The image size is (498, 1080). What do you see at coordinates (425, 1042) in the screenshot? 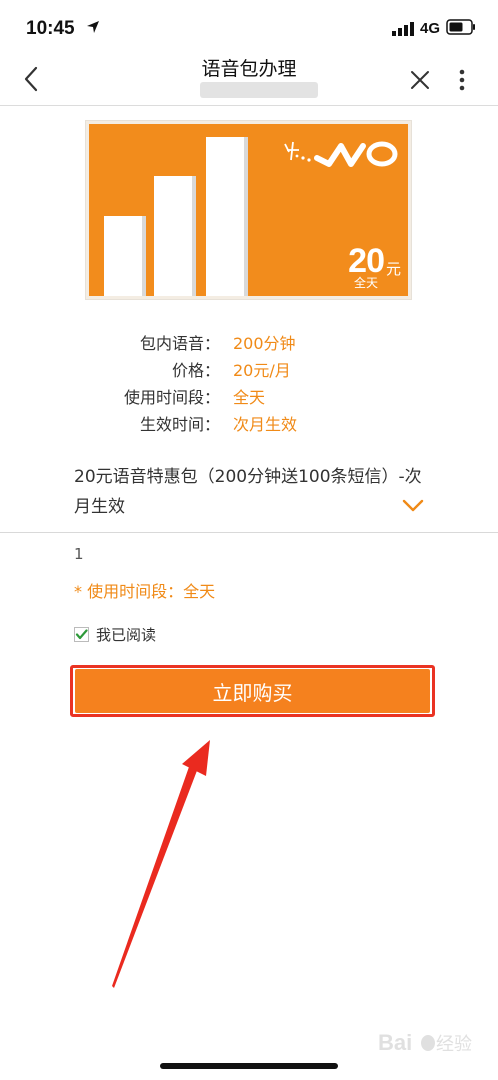
I see `baidu-watermark-logo: Bai 经验` at bounding box center [425, 1042].